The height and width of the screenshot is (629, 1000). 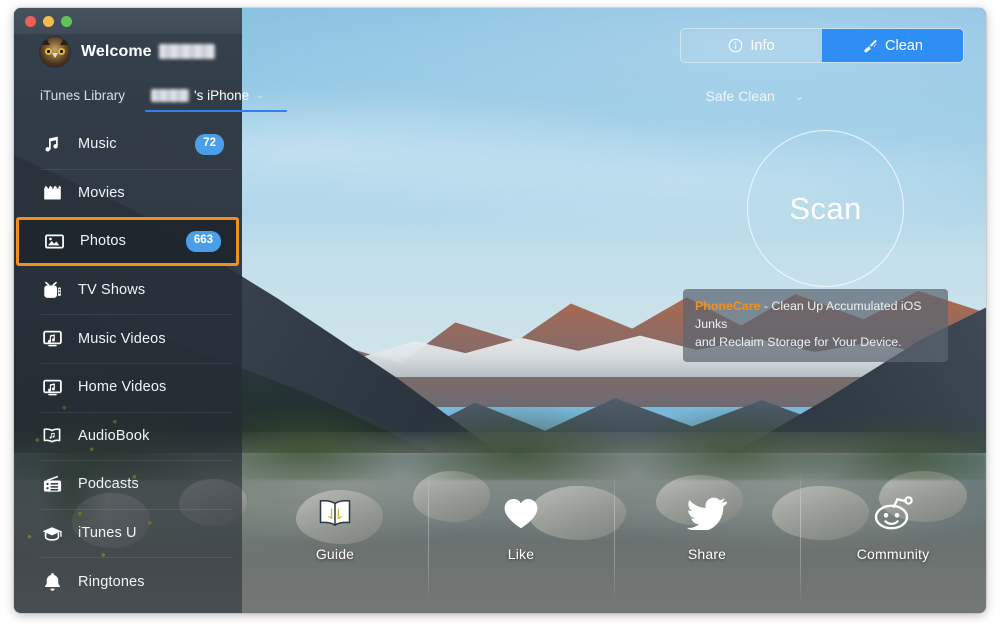 I want to click on sidebar-item-audiobook: AudioBook, so click(x=128, y=436).